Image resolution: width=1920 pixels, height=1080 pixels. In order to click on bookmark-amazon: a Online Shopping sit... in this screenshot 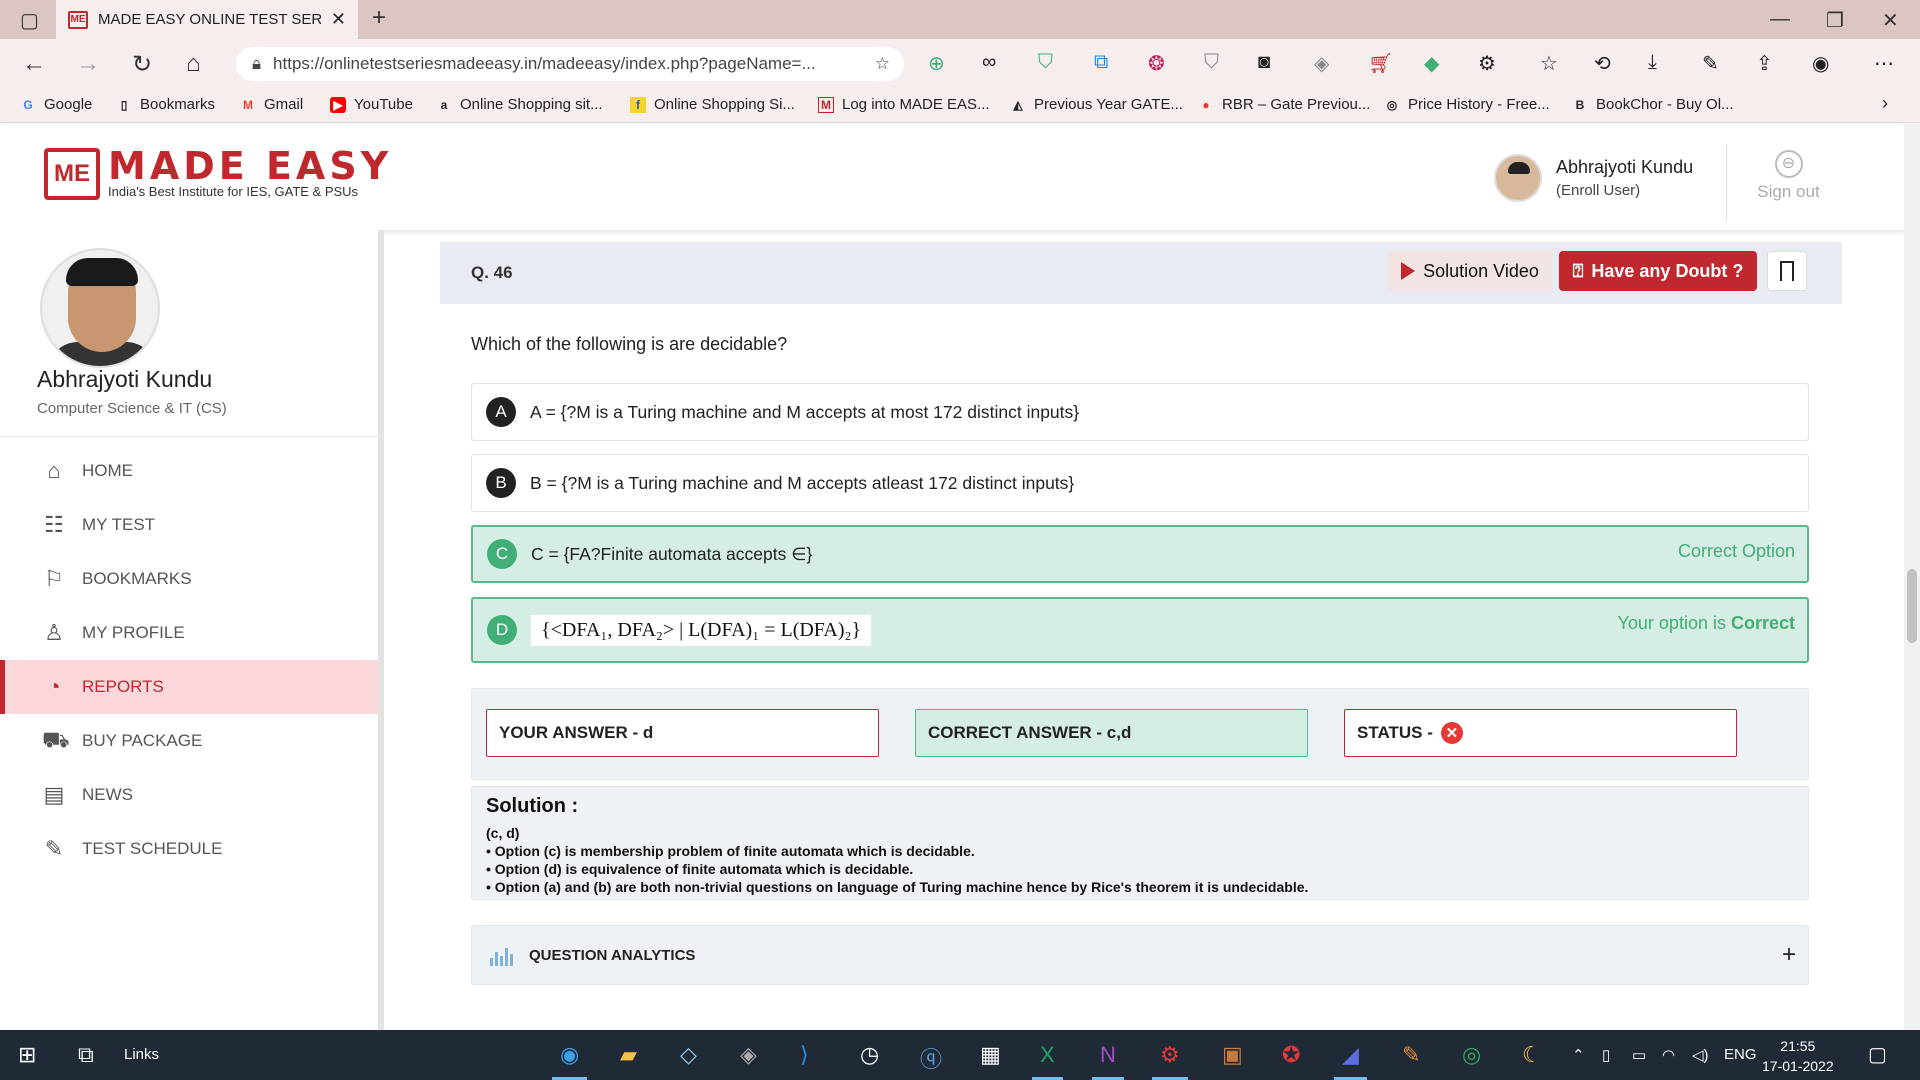, I will do `click(519, 104)`.